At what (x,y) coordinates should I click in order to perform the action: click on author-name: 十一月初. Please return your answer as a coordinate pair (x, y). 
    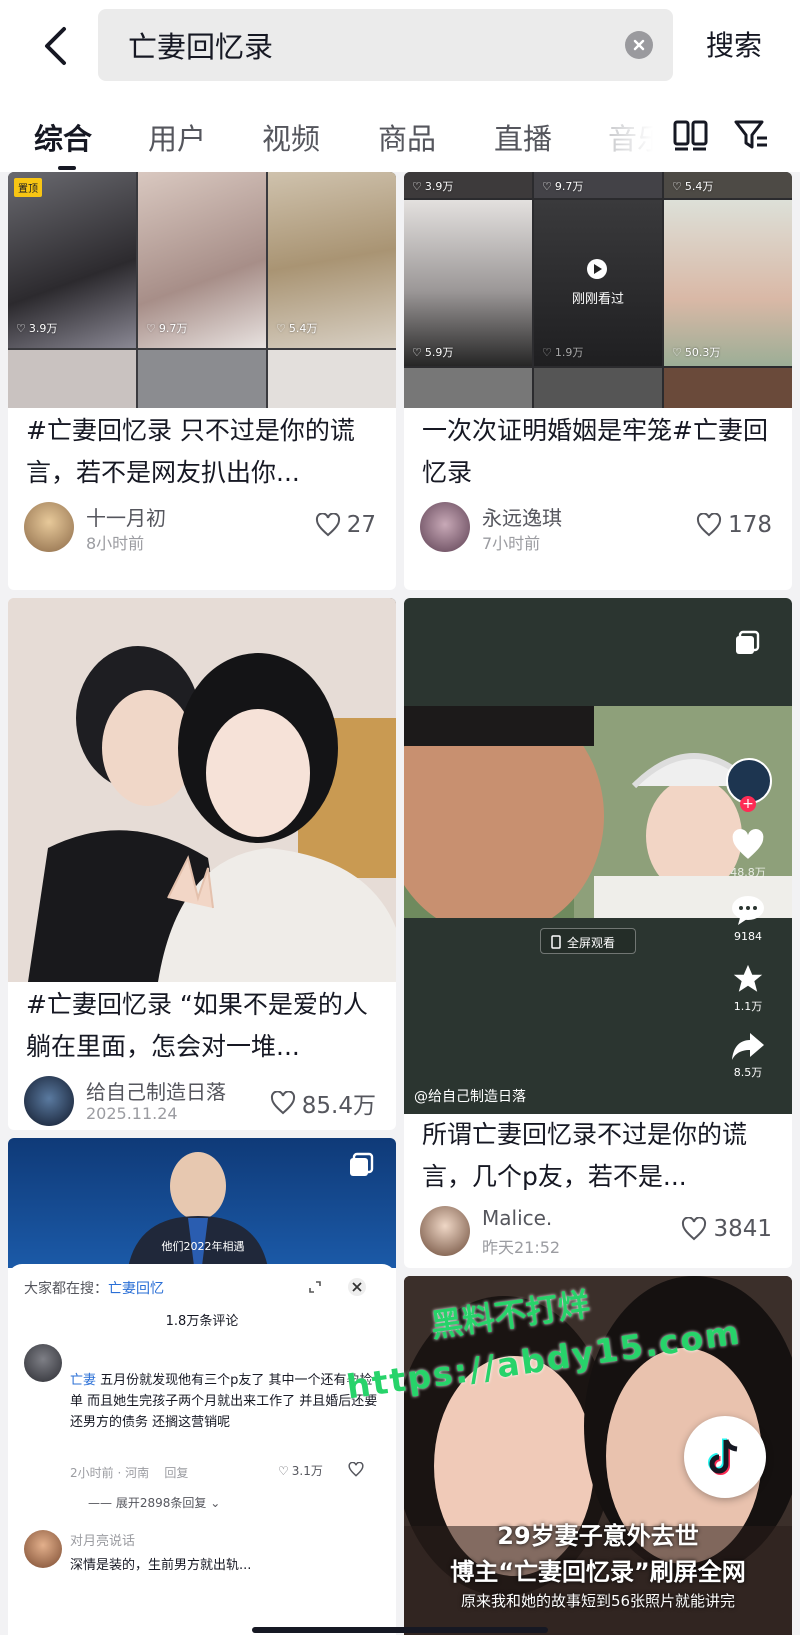
    Looking at the image, I should click on (126, 516).